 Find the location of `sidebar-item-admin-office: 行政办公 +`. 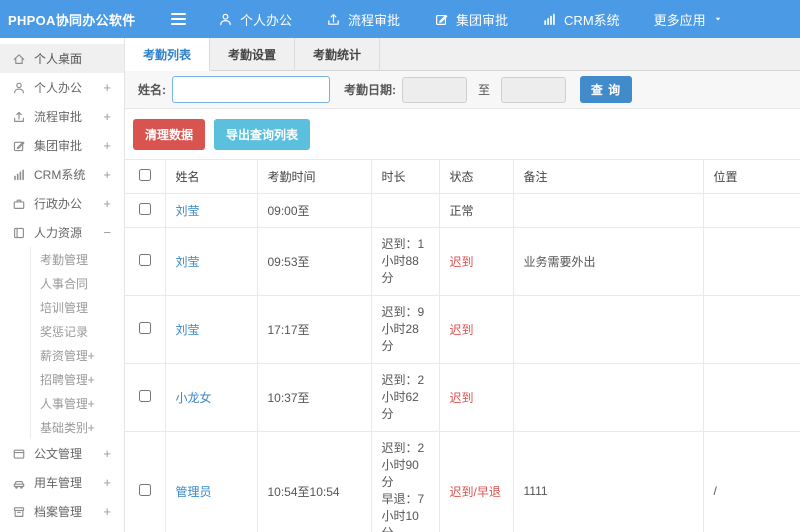

sidebar-item-admin-office: 行政办公 + is located at coordinates (62, 203).